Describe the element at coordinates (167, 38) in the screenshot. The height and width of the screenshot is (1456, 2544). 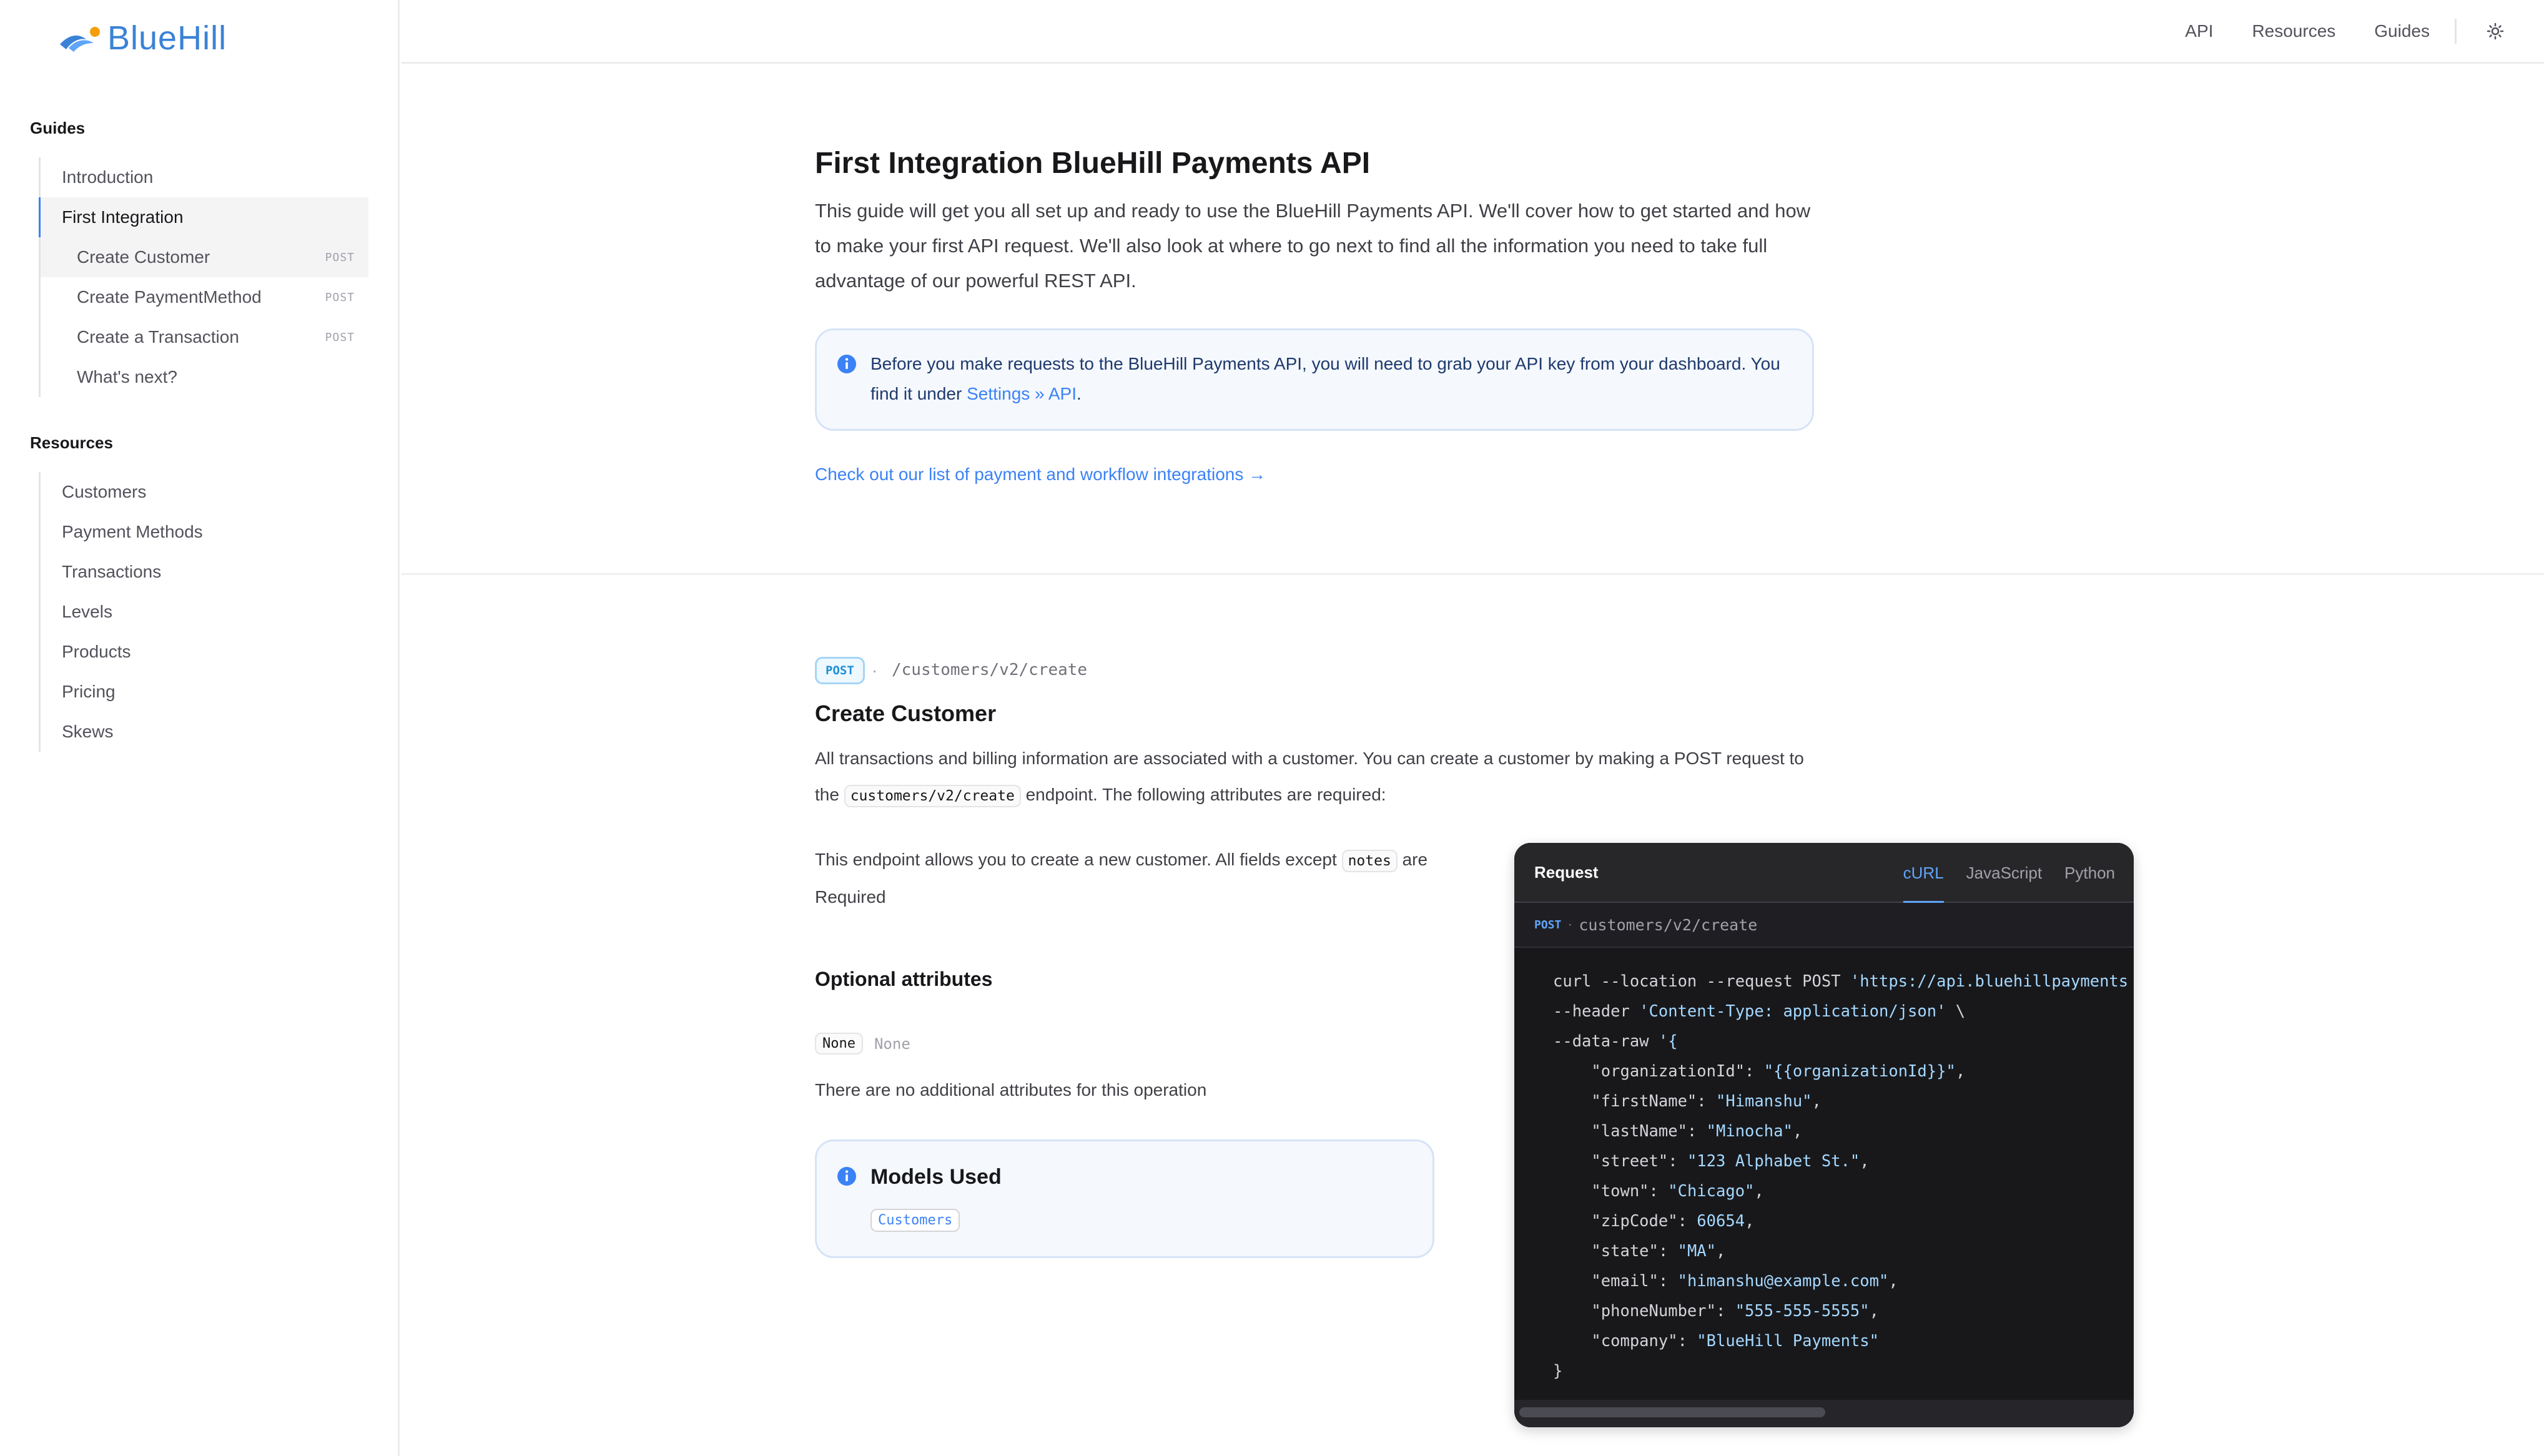
I see `brand-name: BlueHill` at that location.